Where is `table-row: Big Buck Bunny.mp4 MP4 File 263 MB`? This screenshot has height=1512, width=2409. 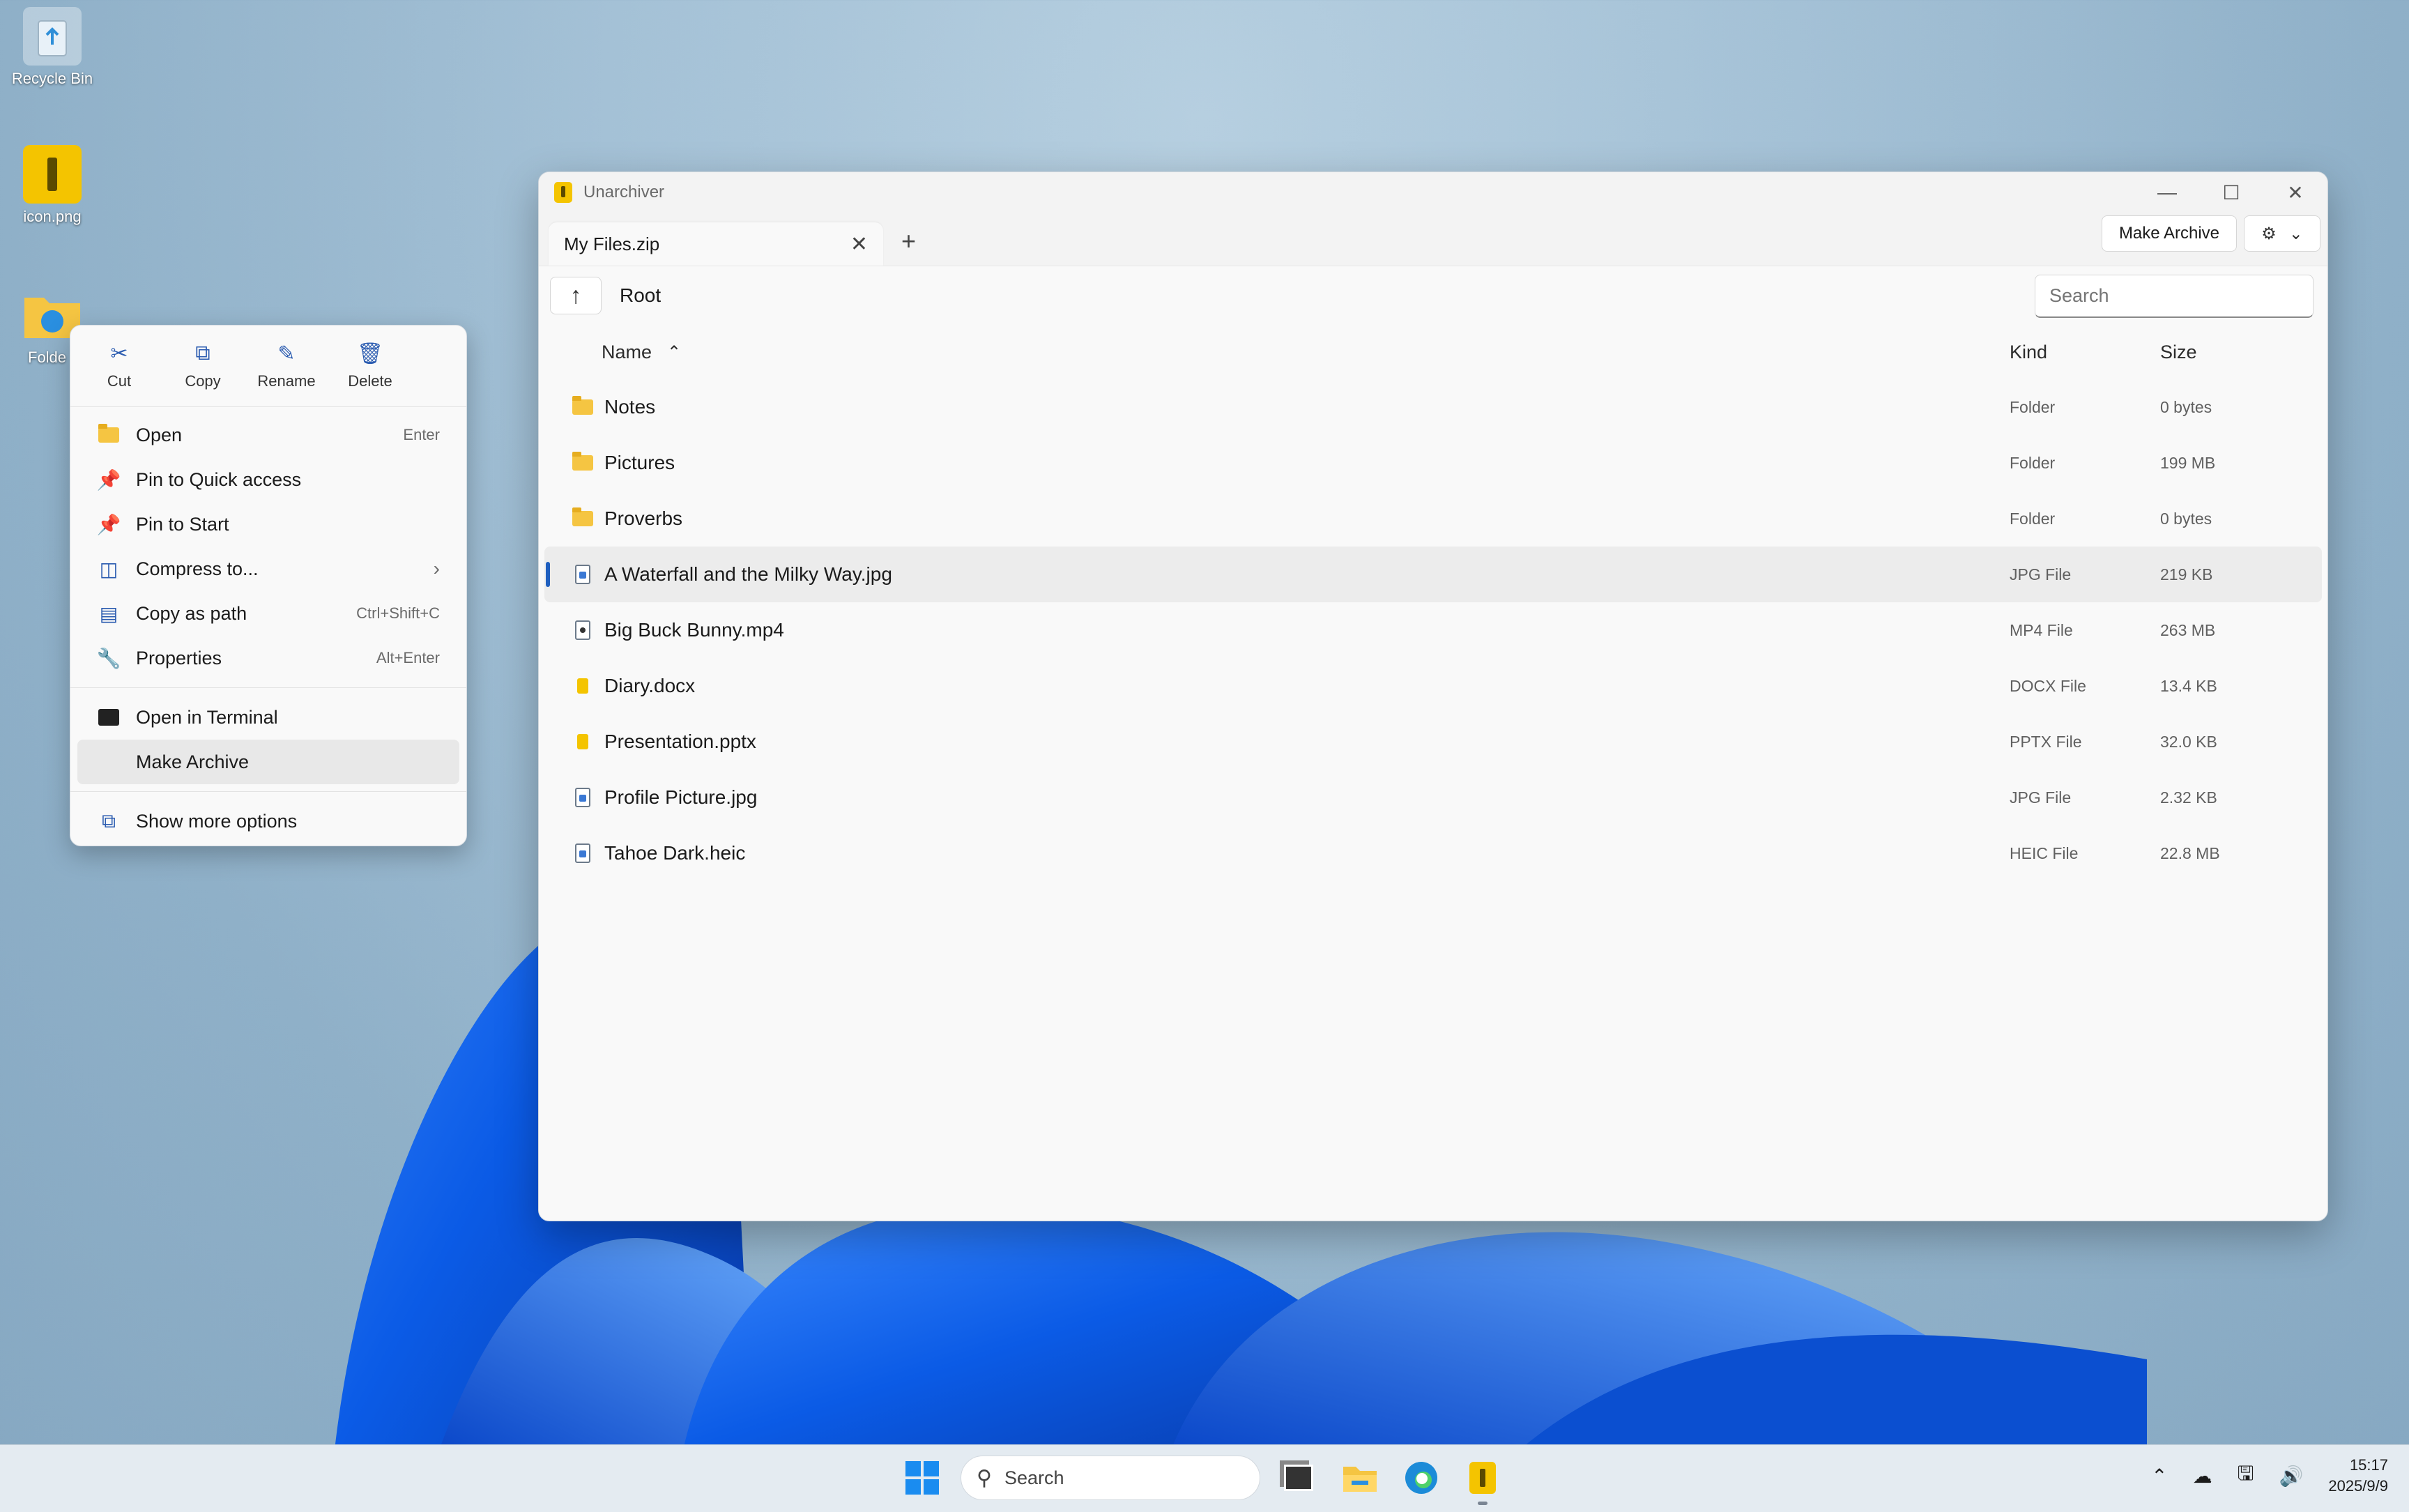
table-row: Big Buck Bunny.mp4 MP4 File 263 MB is located at coordinates (1433, 630).